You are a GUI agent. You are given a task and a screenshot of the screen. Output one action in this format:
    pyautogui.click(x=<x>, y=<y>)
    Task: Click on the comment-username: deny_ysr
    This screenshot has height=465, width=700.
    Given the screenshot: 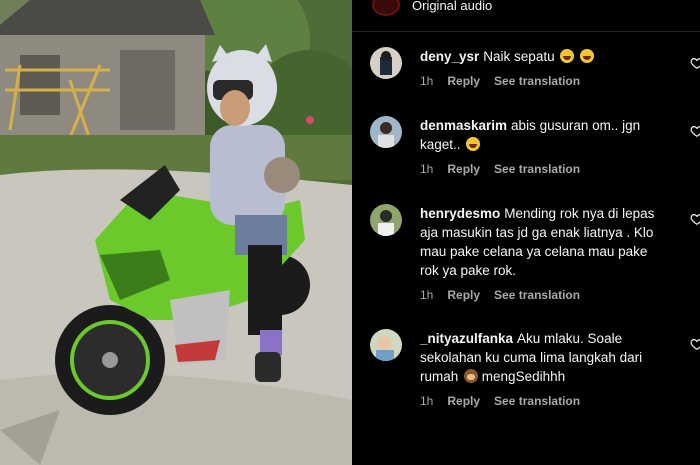 What is the action you would take?
    pyautogui.click(x=449, y=56)
    